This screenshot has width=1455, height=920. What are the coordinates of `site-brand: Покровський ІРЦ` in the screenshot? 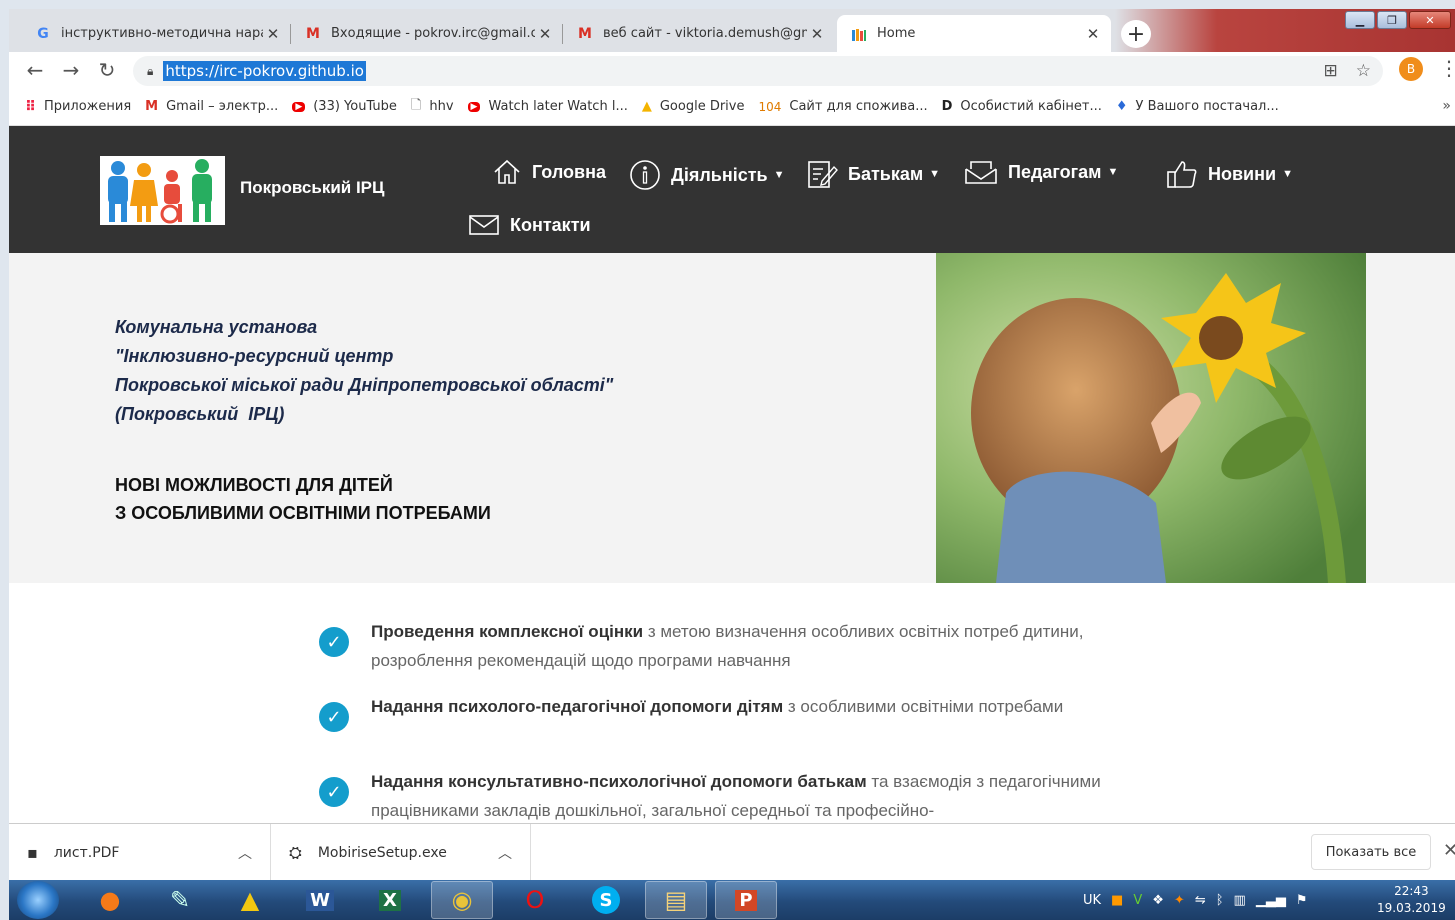 It's located at (312, 188).